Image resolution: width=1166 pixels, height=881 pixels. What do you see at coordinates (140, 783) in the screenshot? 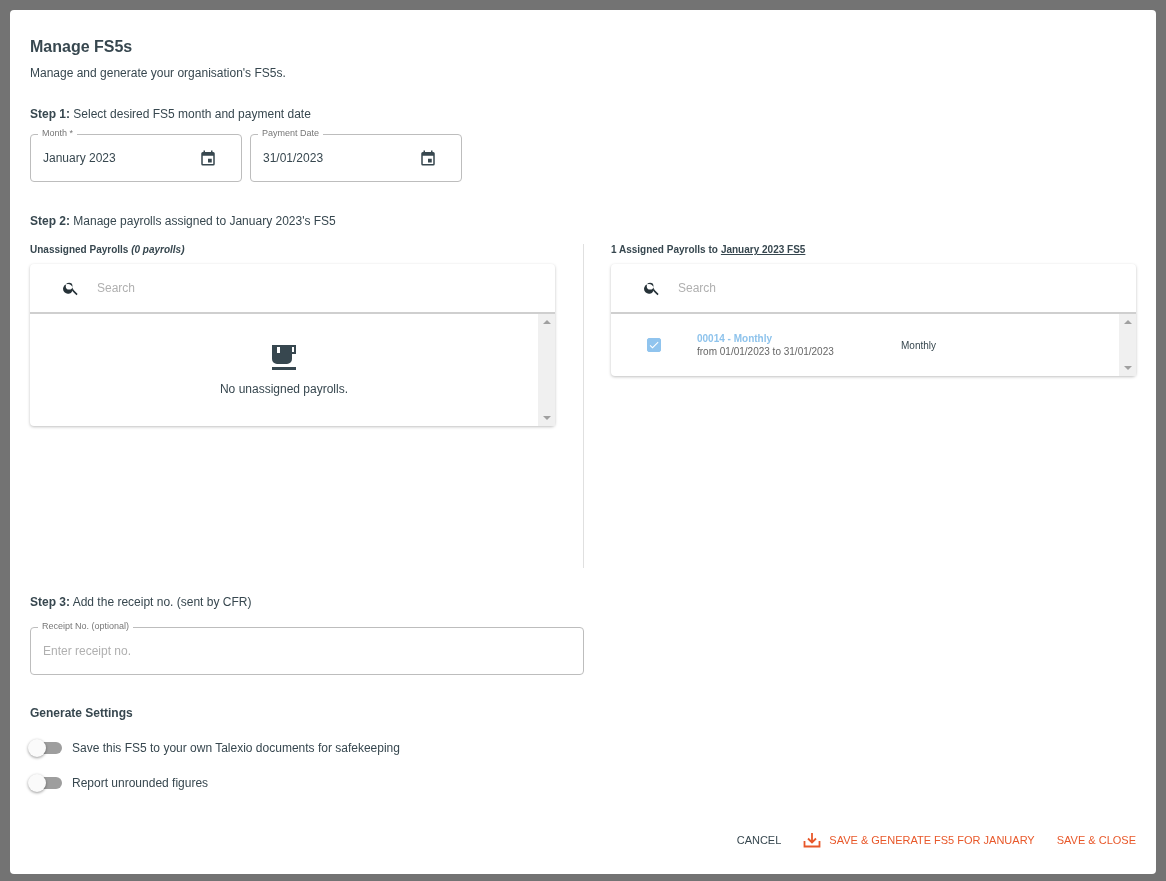
I see `toggle-label: Report unrounded figures` at bounding box center [140, 783].